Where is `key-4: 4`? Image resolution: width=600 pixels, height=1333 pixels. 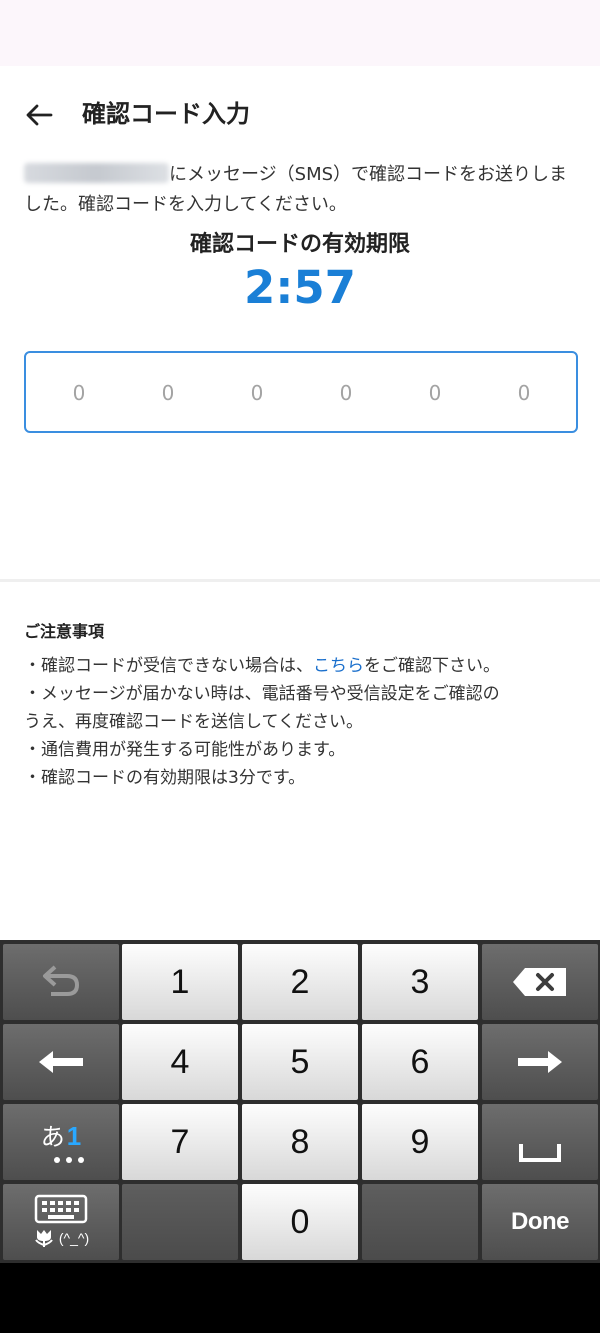
key-4: 4 is located at coordinates (180, 1062).